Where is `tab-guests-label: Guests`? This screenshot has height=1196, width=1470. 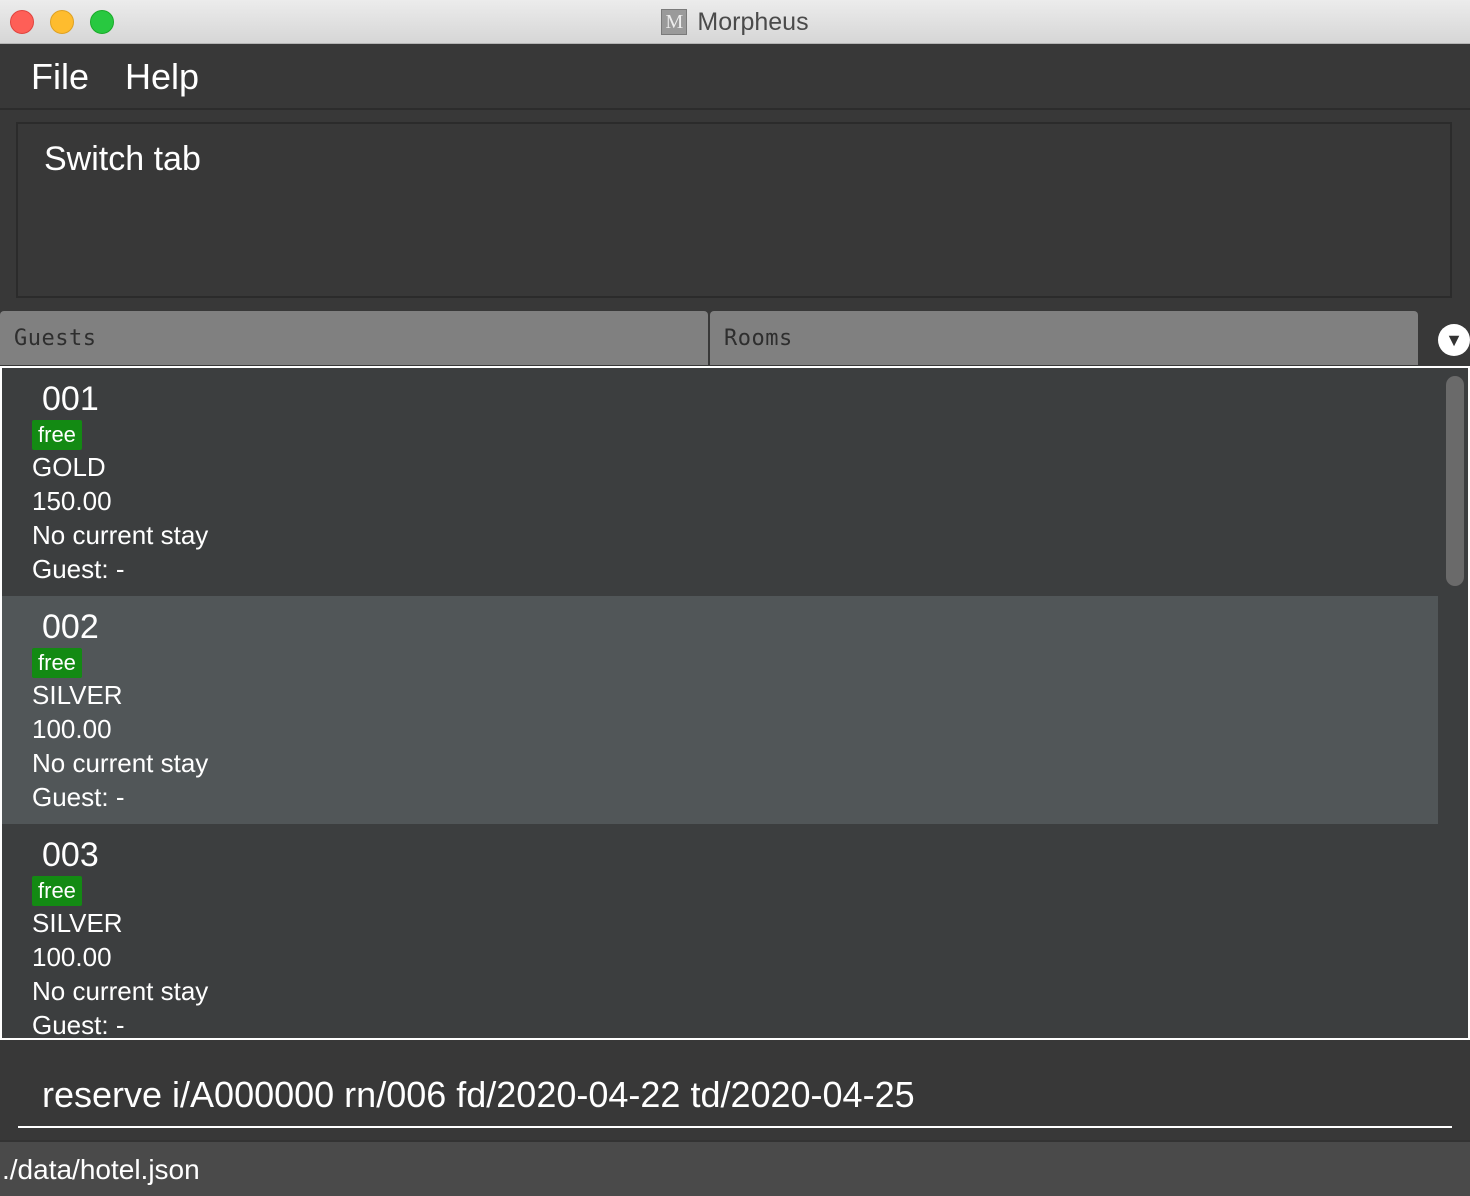 tab-guests-label: Guests is located at coordinates (55, 338).